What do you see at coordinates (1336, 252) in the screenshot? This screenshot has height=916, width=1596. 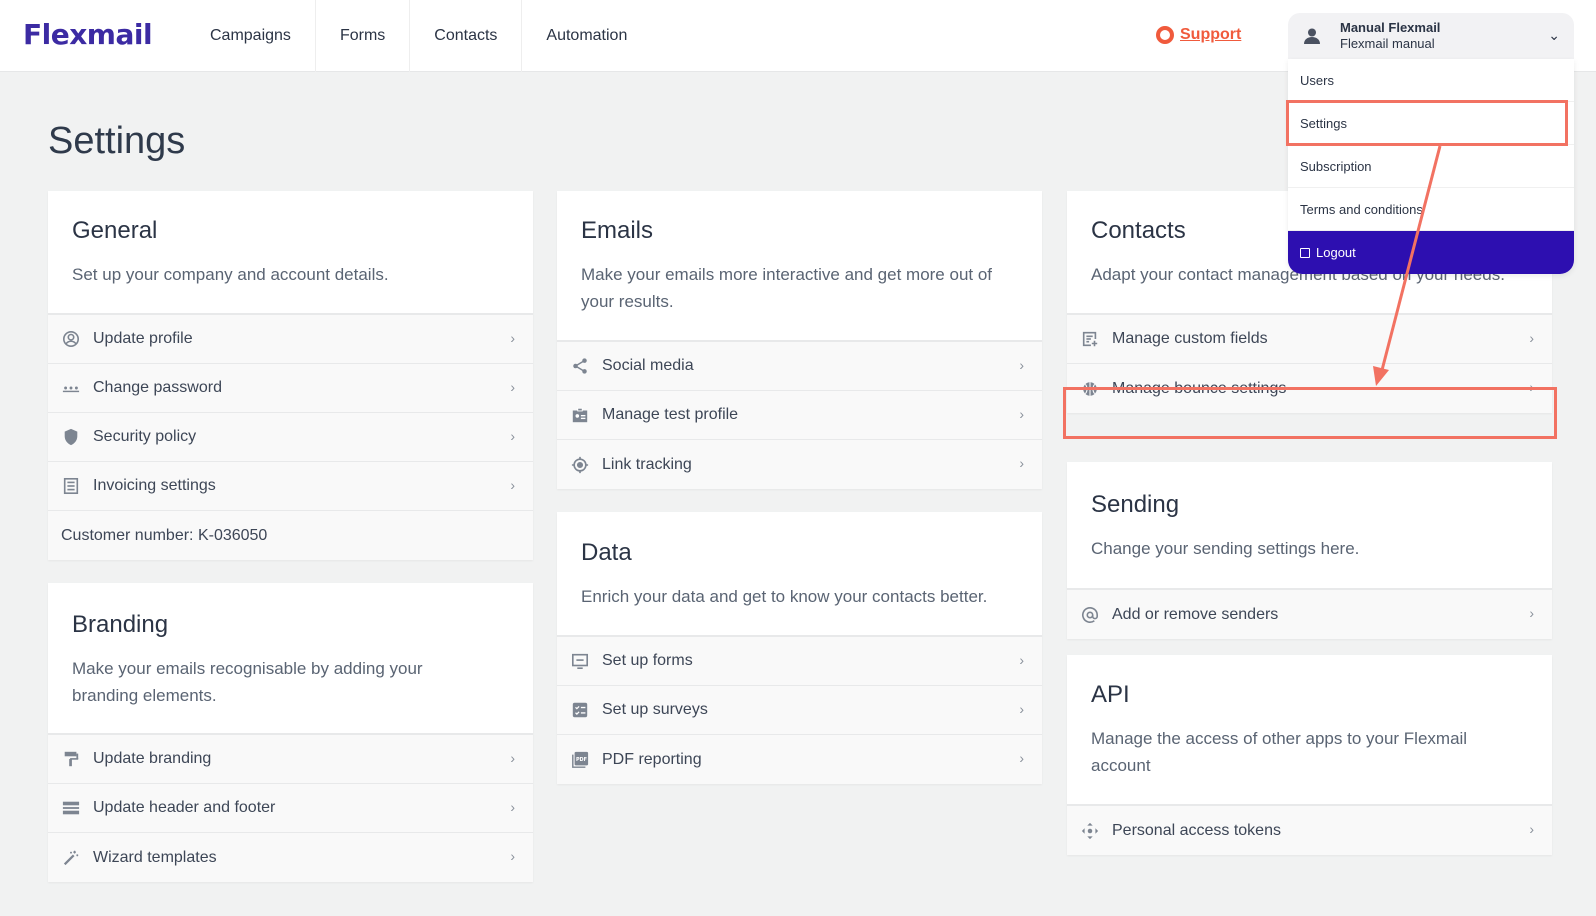 I see `logout-label: Logout` at bounding box center [1336, 252].